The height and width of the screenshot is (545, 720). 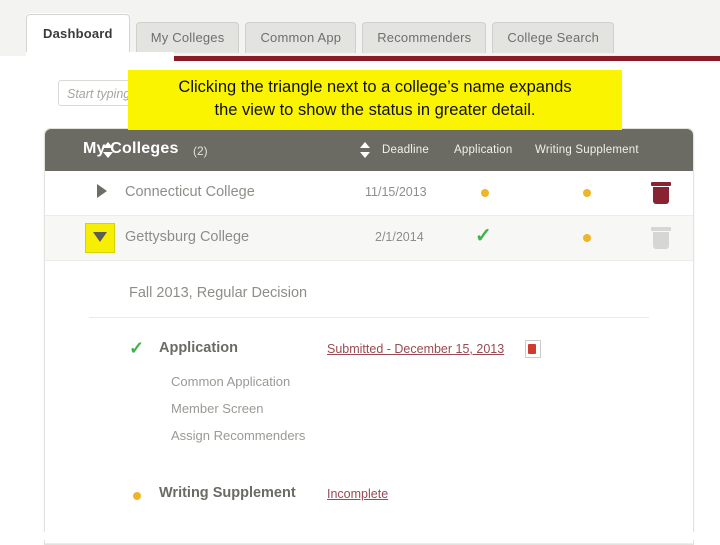 I want to click on tab-common-app-label: Common App, so click(x=301, y=37).